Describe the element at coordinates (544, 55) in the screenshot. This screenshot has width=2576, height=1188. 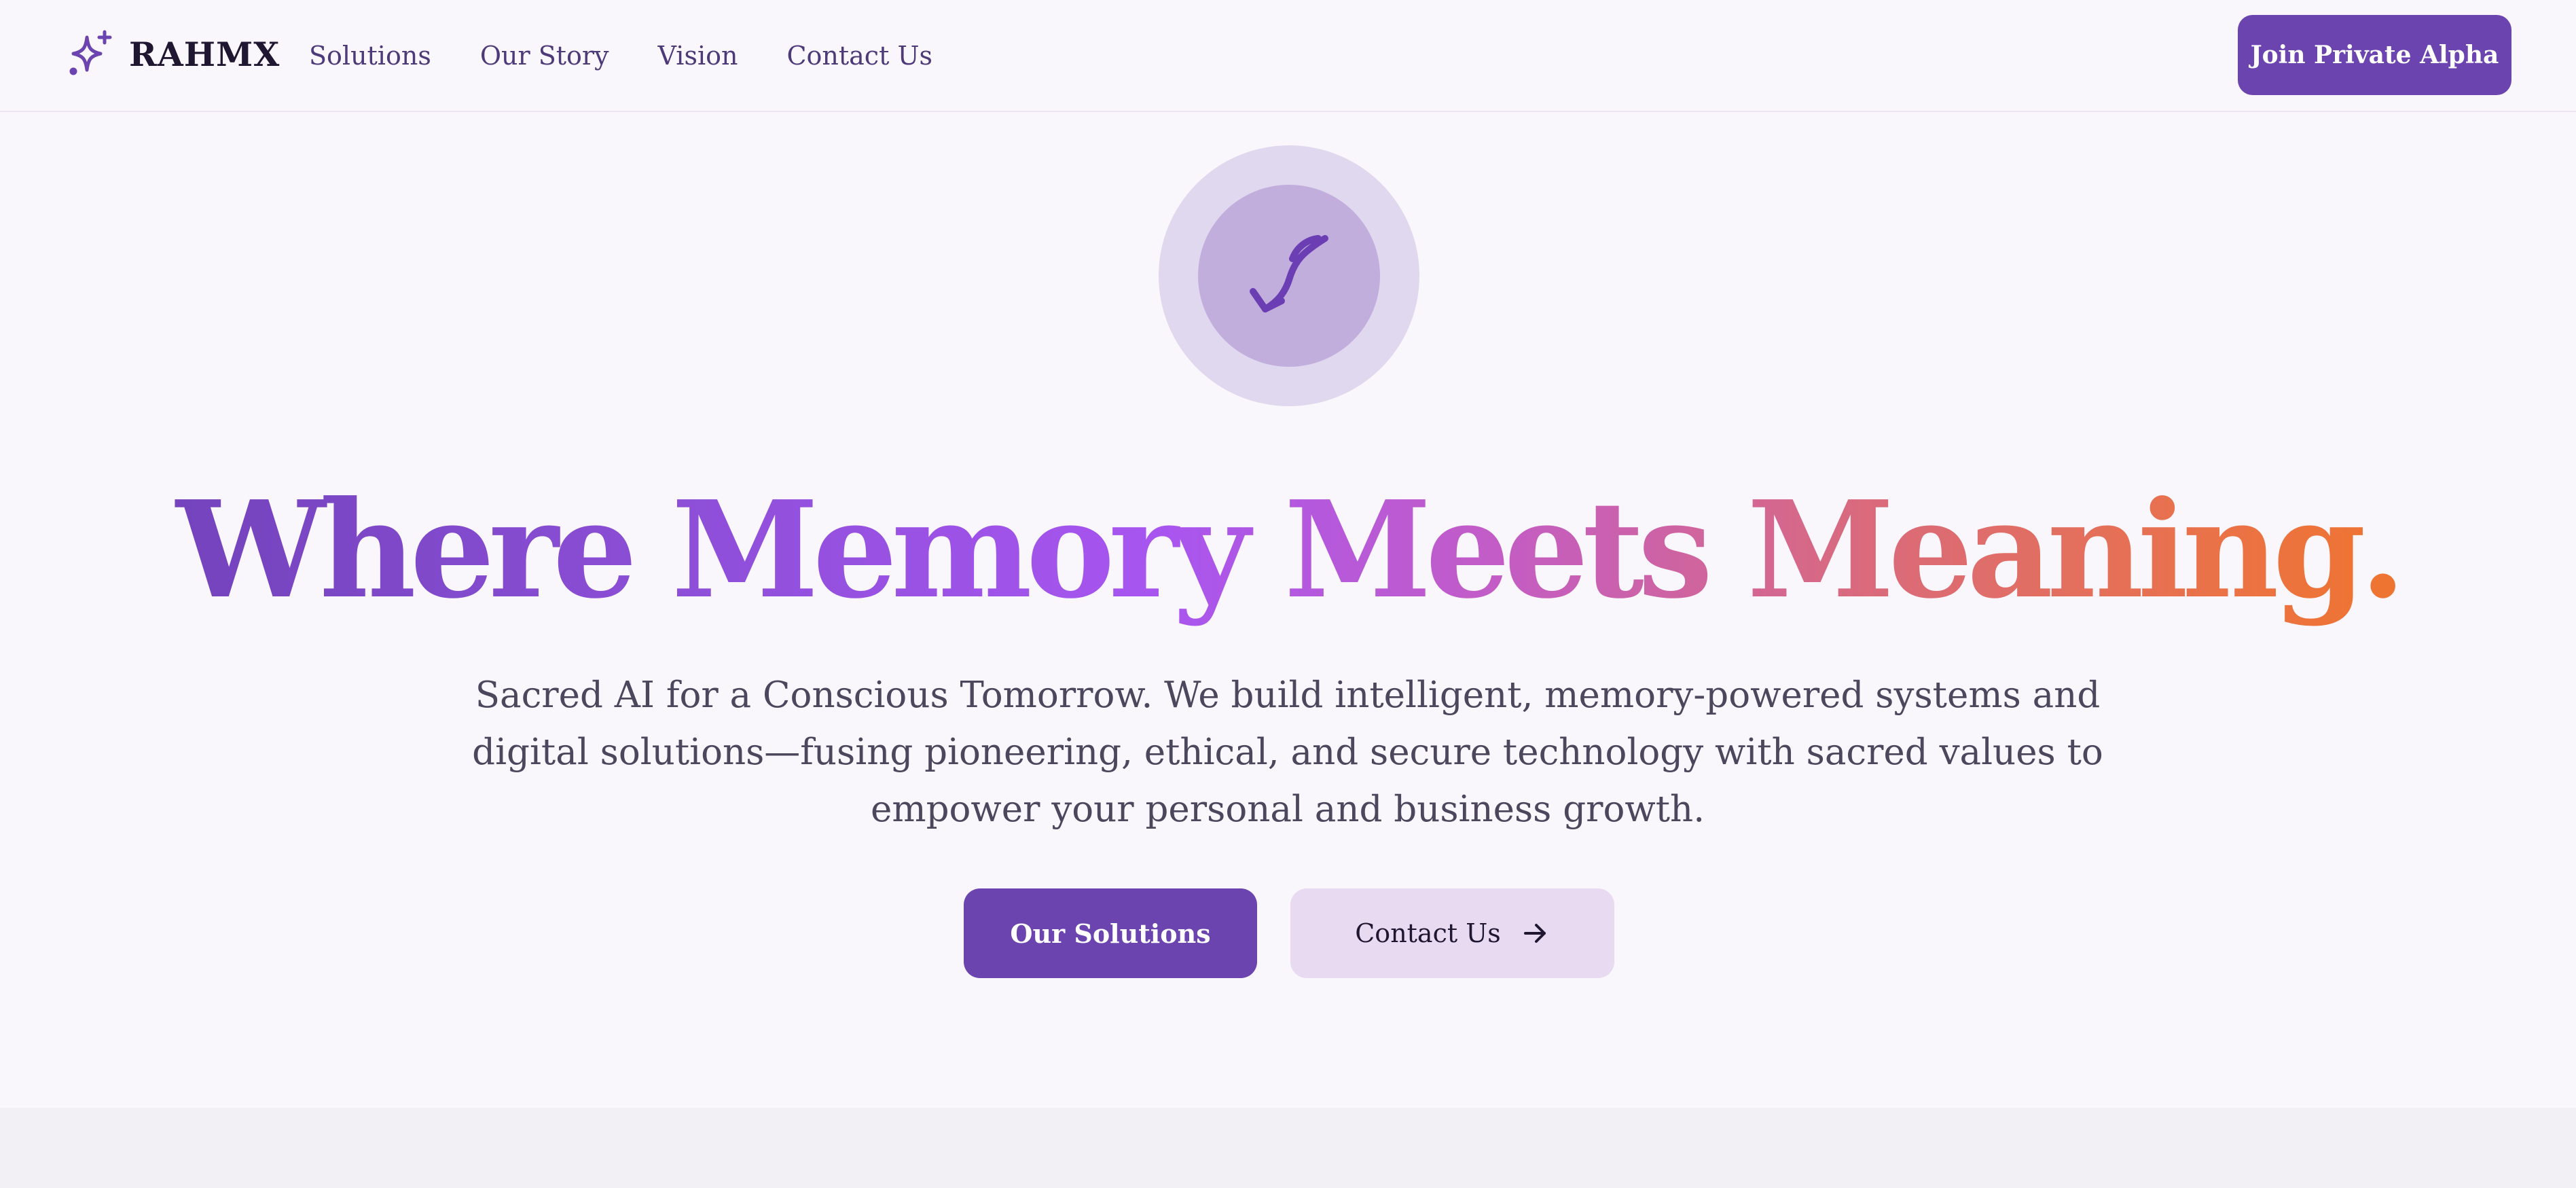
I see `nav-link-our-story: Our Story` at that location.